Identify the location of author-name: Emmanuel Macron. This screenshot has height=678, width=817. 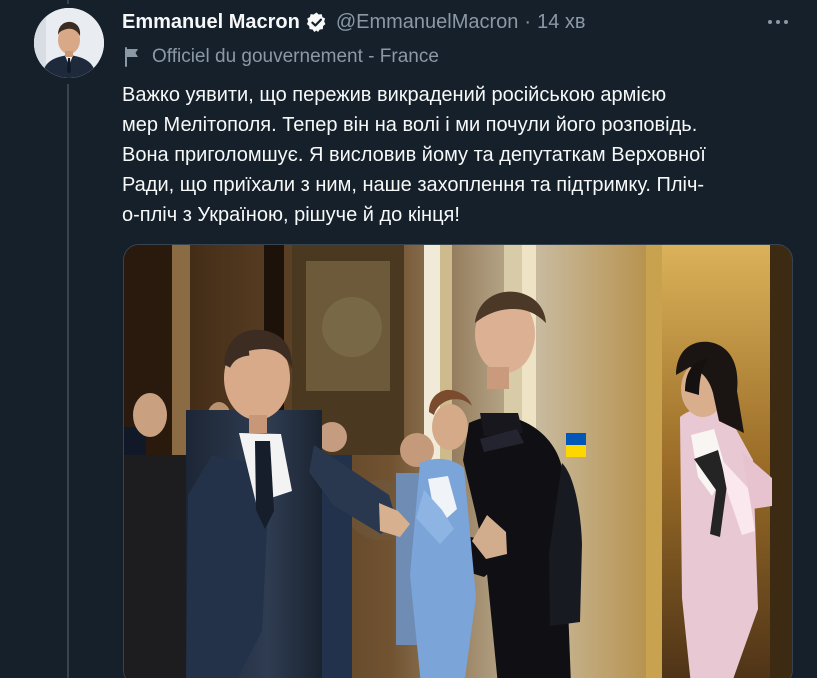
(211, 22).